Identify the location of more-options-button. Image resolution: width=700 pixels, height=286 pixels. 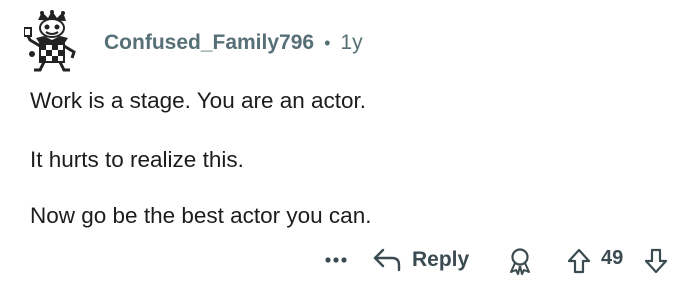
(336, 260).